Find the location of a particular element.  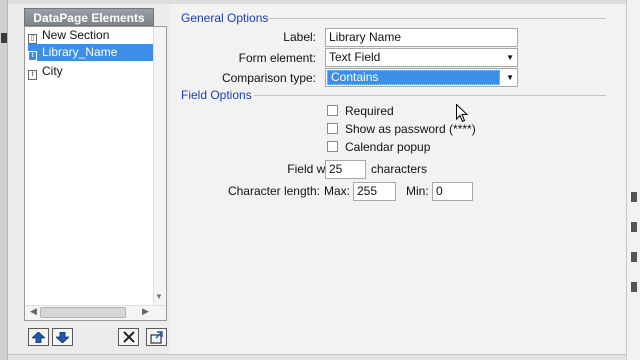

comparison-type-select: Contains ▼ is located at coordinates (421, 77).